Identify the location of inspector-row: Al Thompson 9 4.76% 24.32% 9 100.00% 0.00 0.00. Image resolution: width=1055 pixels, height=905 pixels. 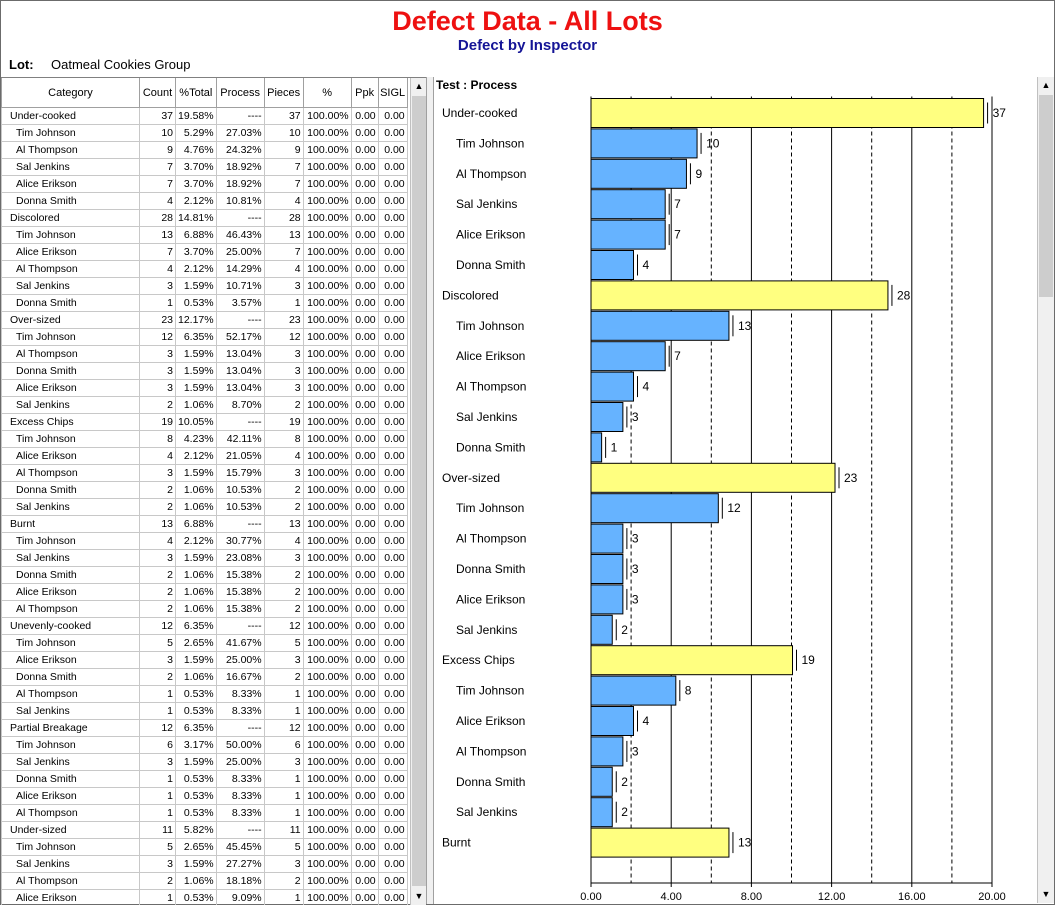
(204, 150).